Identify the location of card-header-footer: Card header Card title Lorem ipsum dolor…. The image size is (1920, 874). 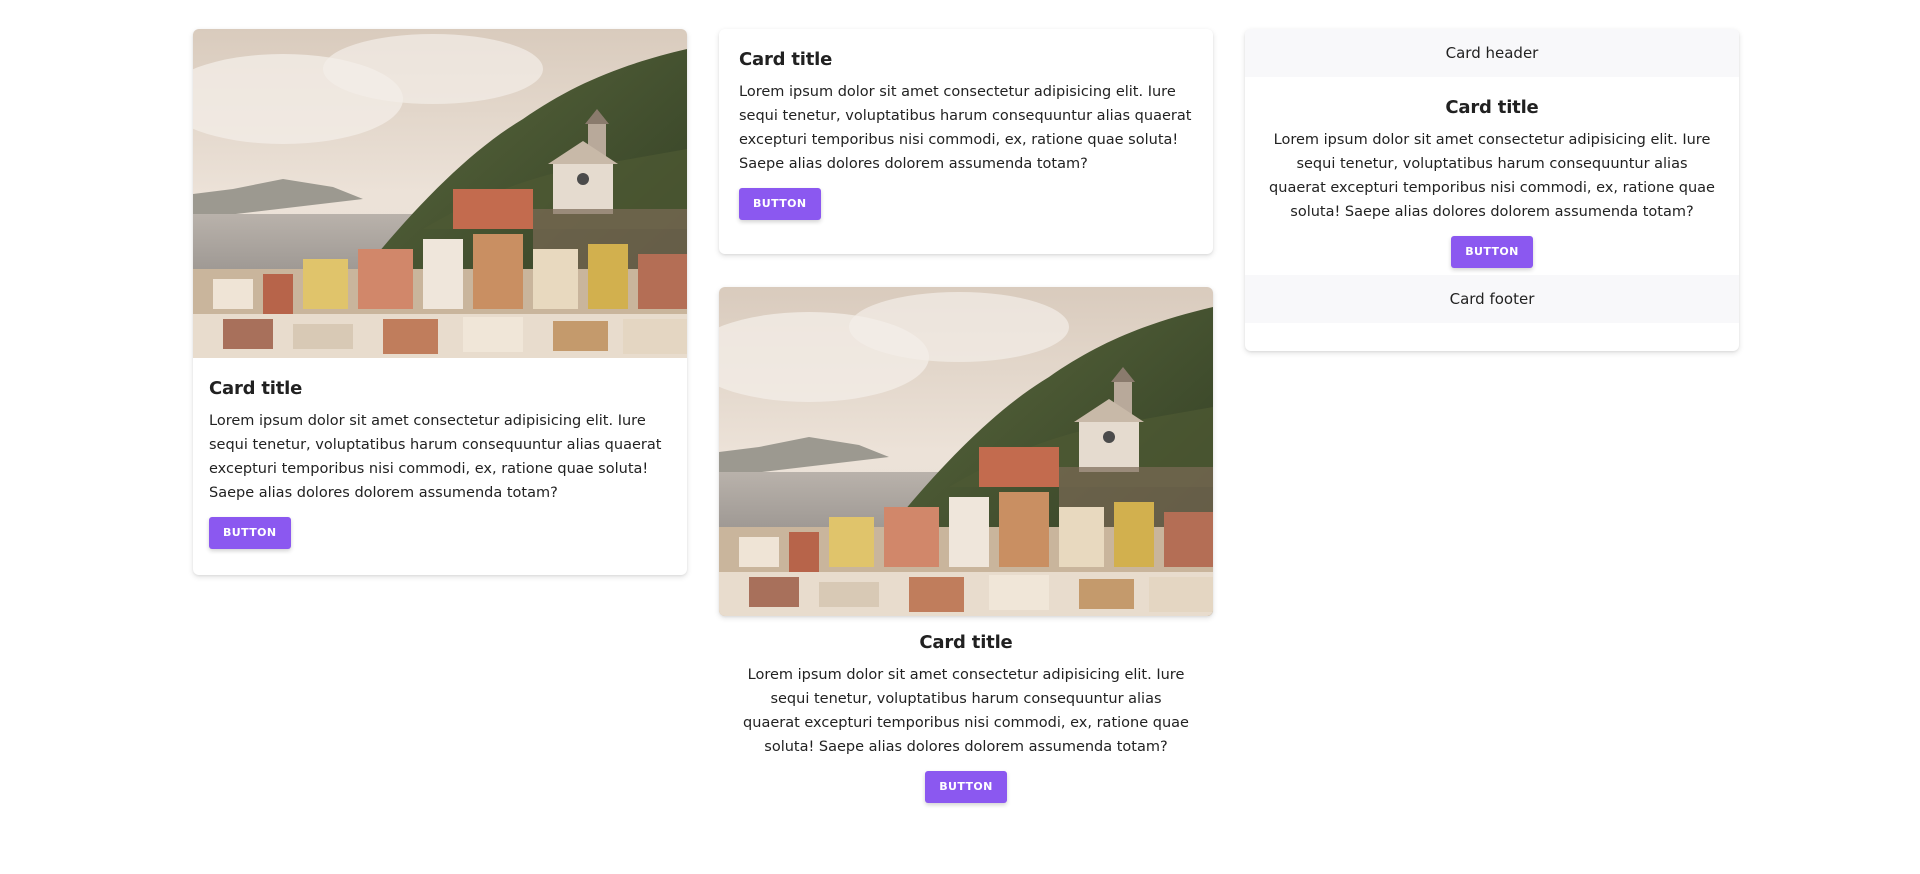
(1492, 190).